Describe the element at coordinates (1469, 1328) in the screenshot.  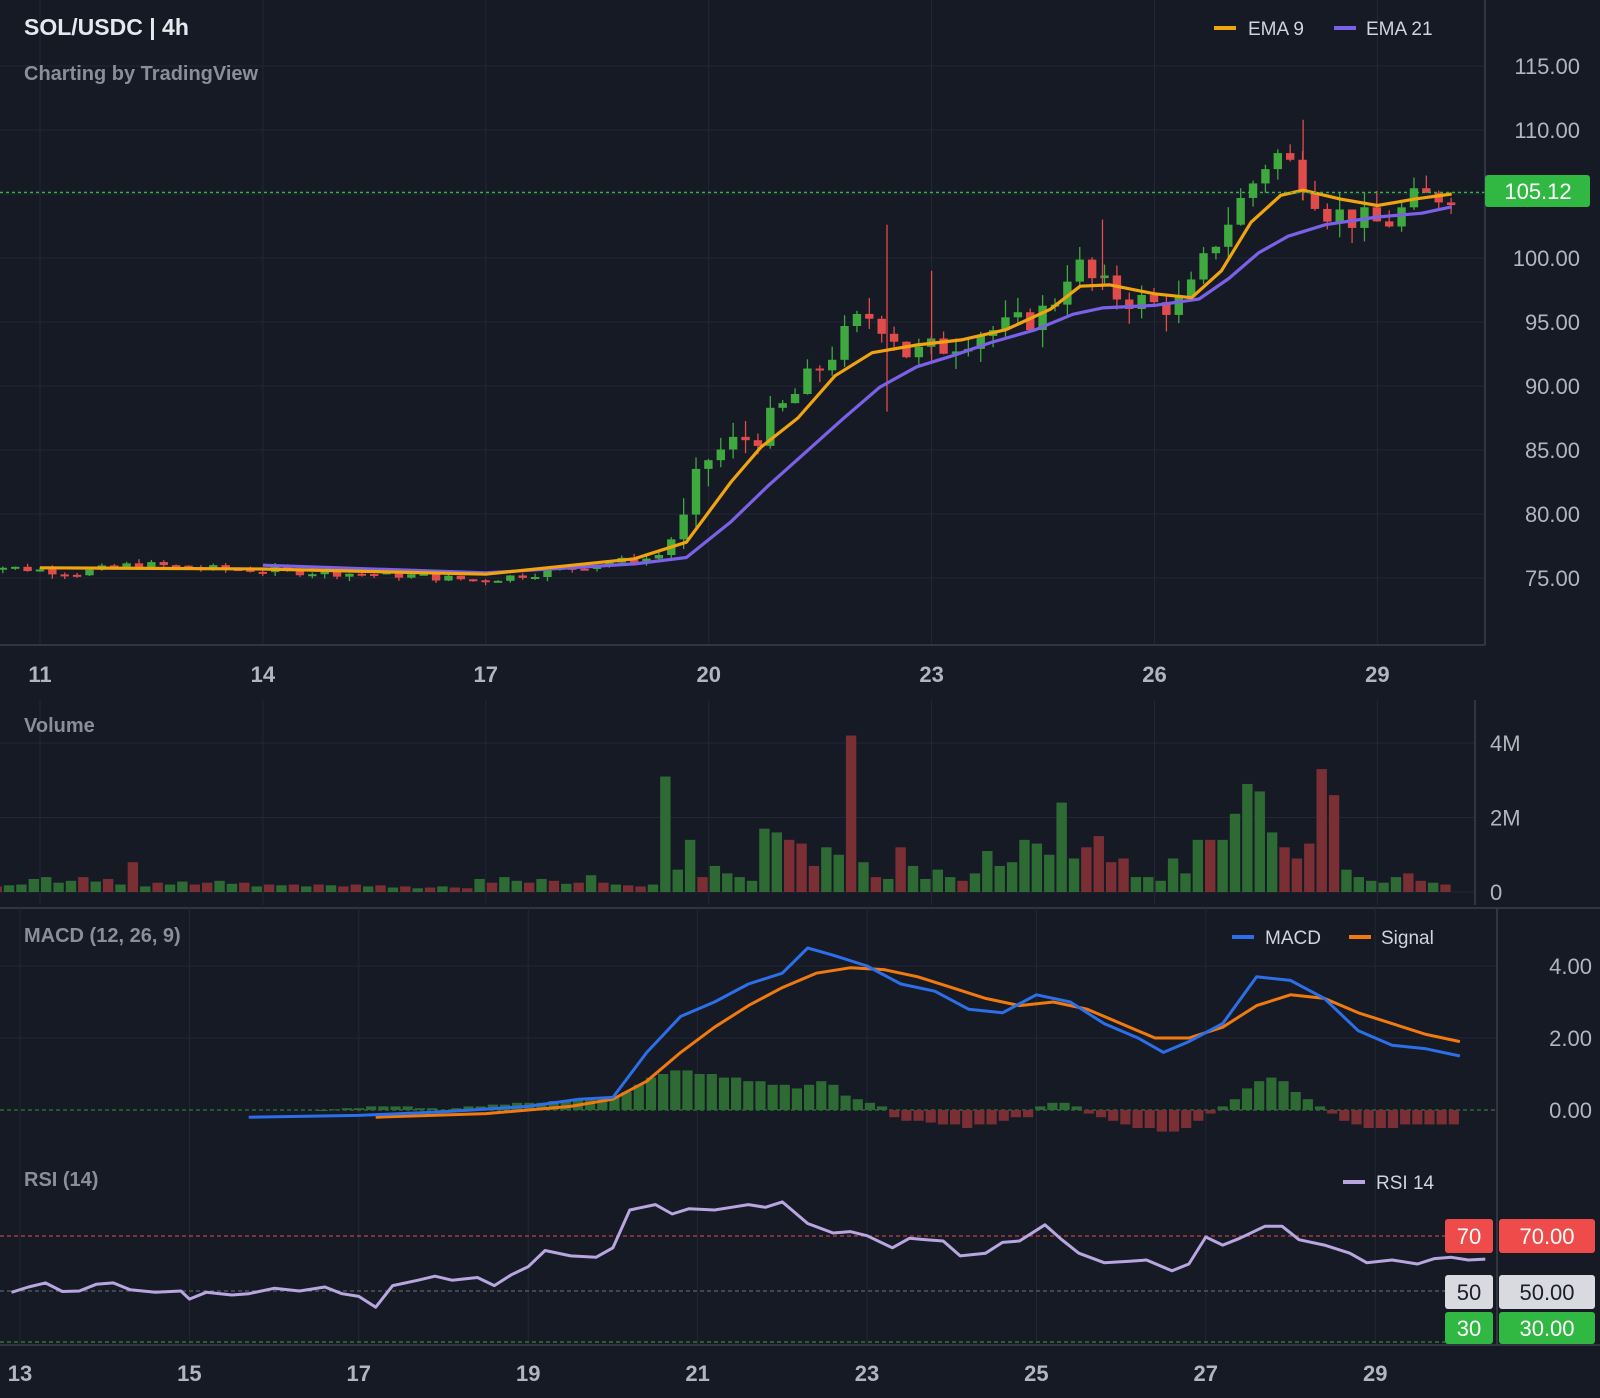
I see `rsi-level-30-badge-label: 30` at that location.